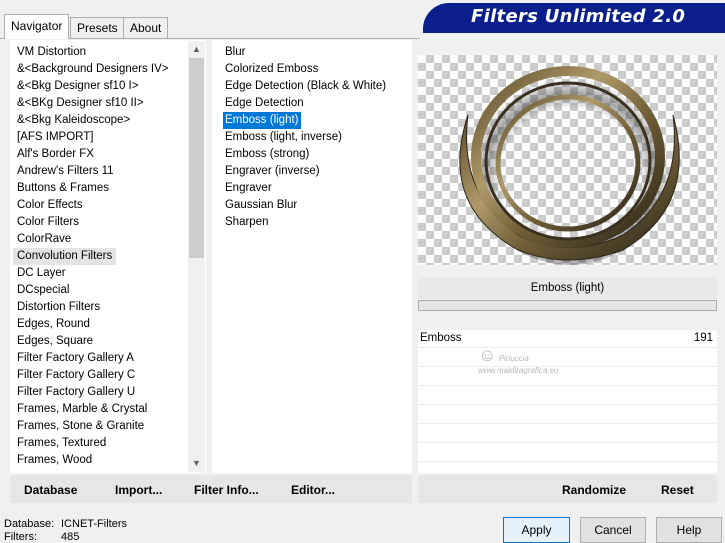  Describe the element at coordinates (20, 537) in the screenshot. I see `filters-label: Filters:` at that location.